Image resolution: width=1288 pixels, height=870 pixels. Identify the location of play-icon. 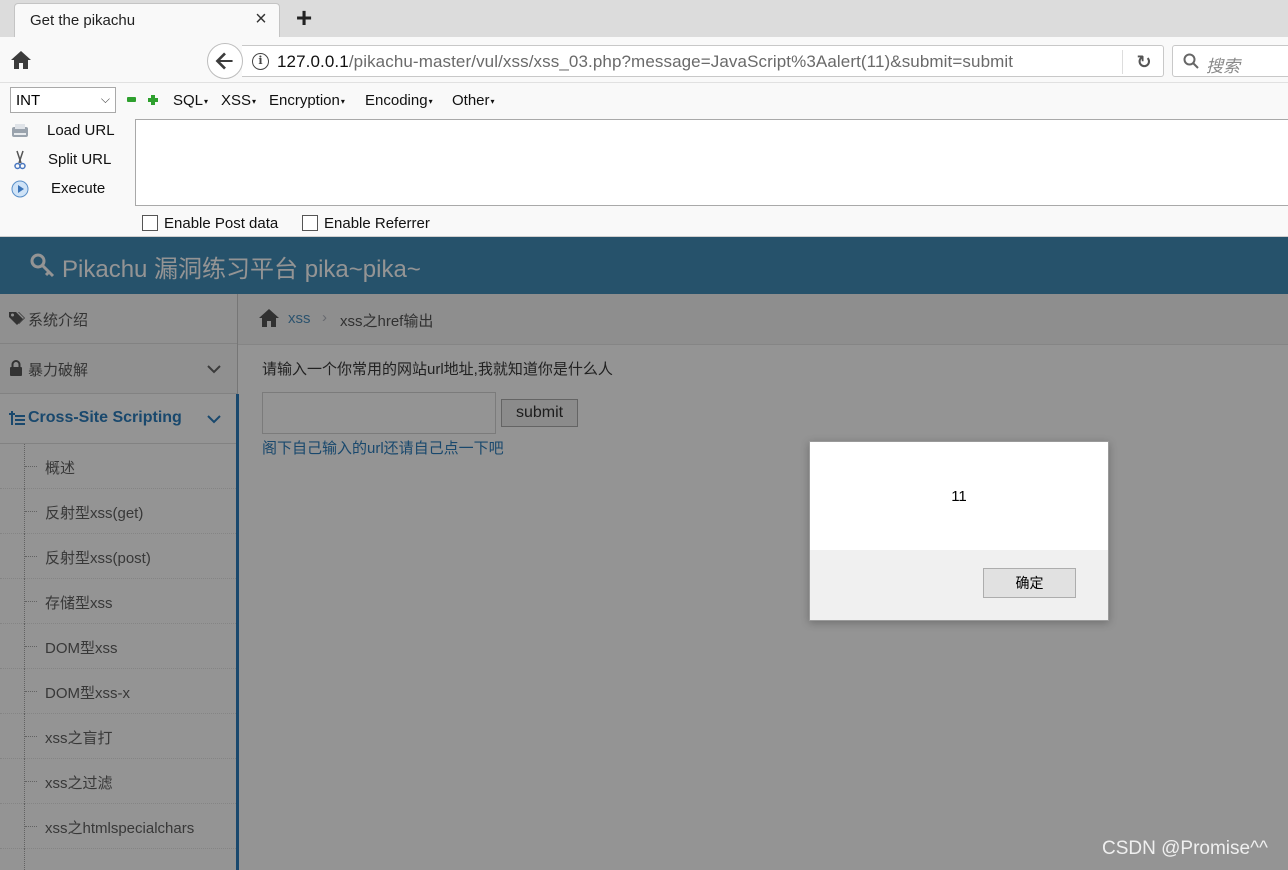
(20, 189).